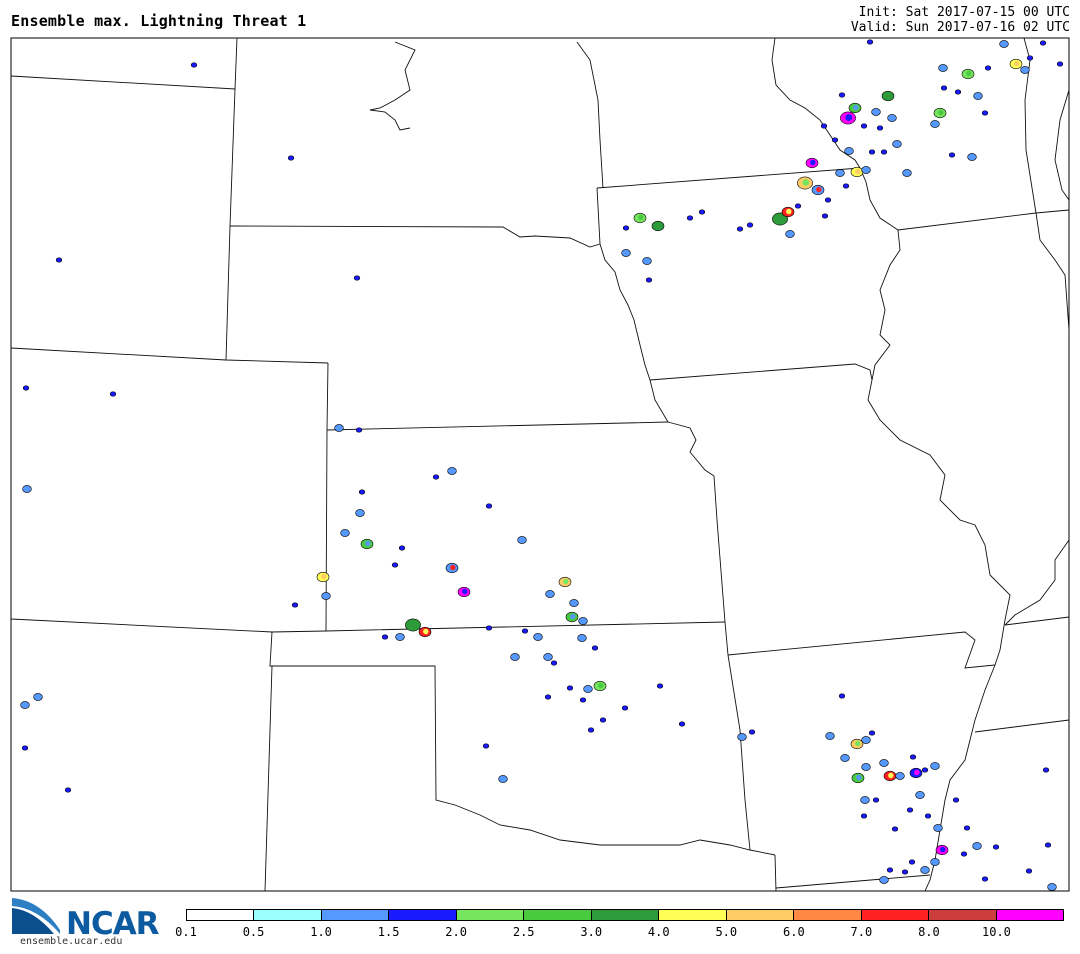  What do you see at coordinates (794, 932) in the screenshot?
I see `colorbar-tick-label: 6.0` at bounding box center [794, 932].